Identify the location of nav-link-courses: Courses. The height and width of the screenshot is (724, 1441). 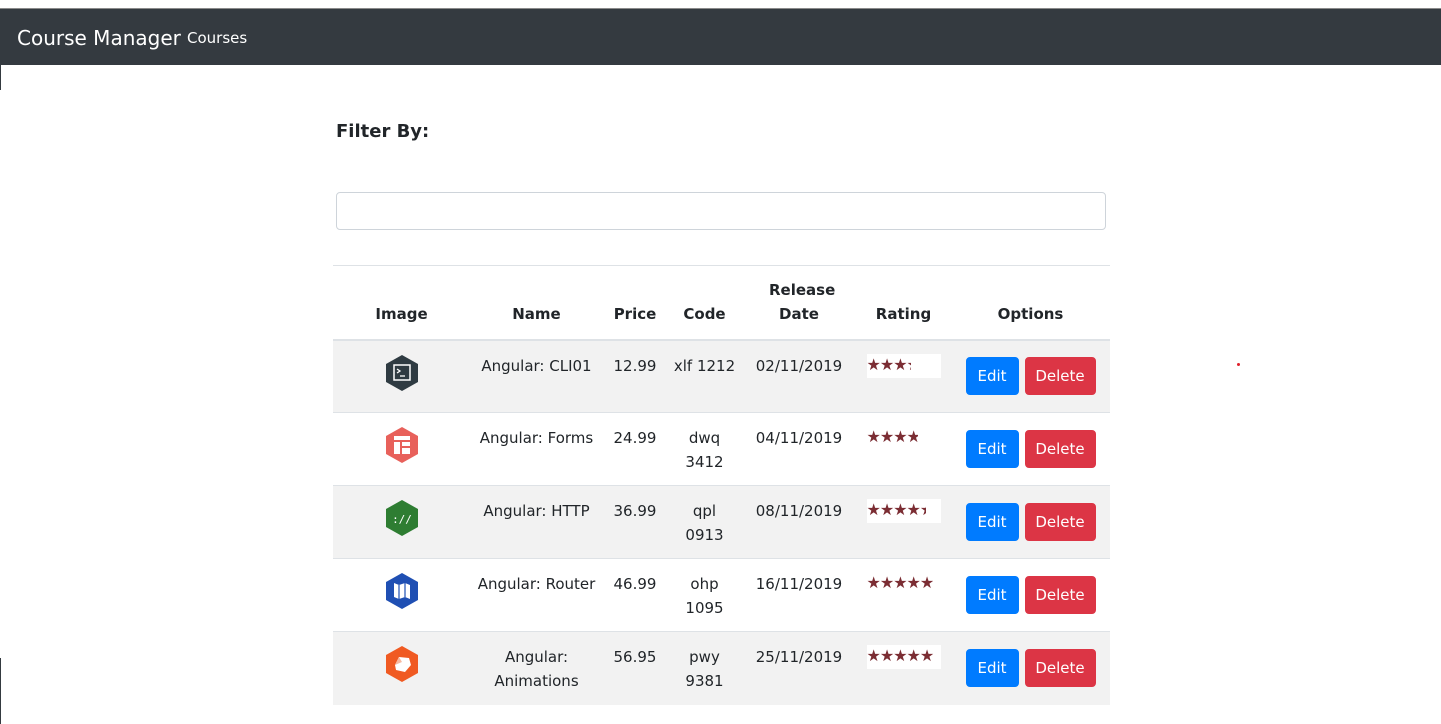
(217, 38).